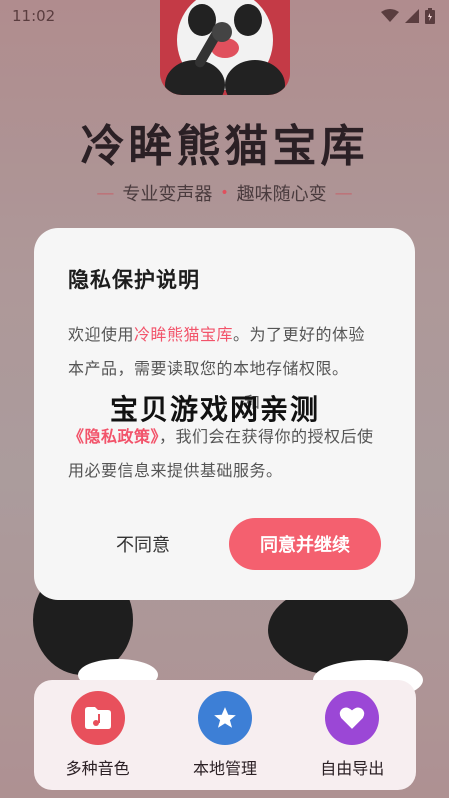 Image resolution: width=449 pixels, height=798 pixels. Describe the element at coordinates (143, 544) in the screenshot. I see `disagree-button: 不同意` at that location.